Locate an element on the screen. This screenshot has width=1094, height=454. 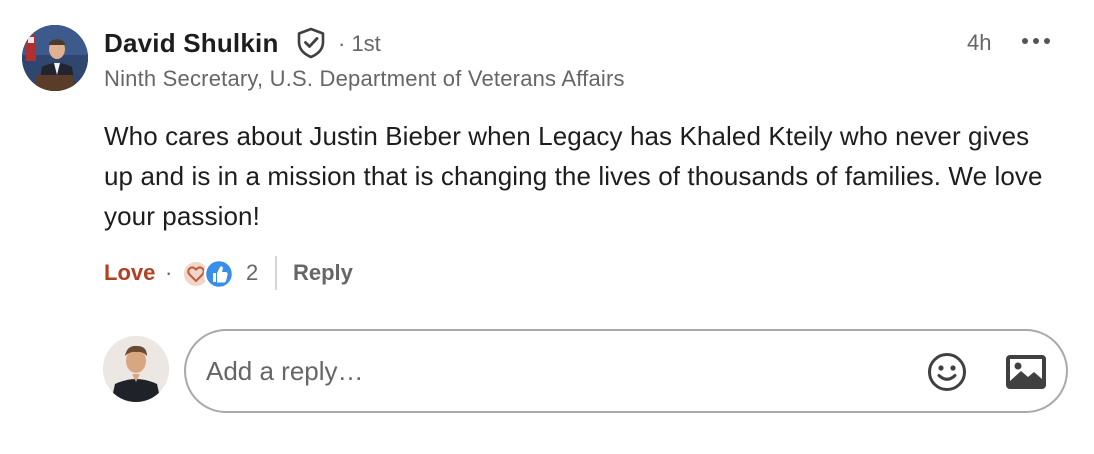
action-divider is located at coordinates (276, 273).